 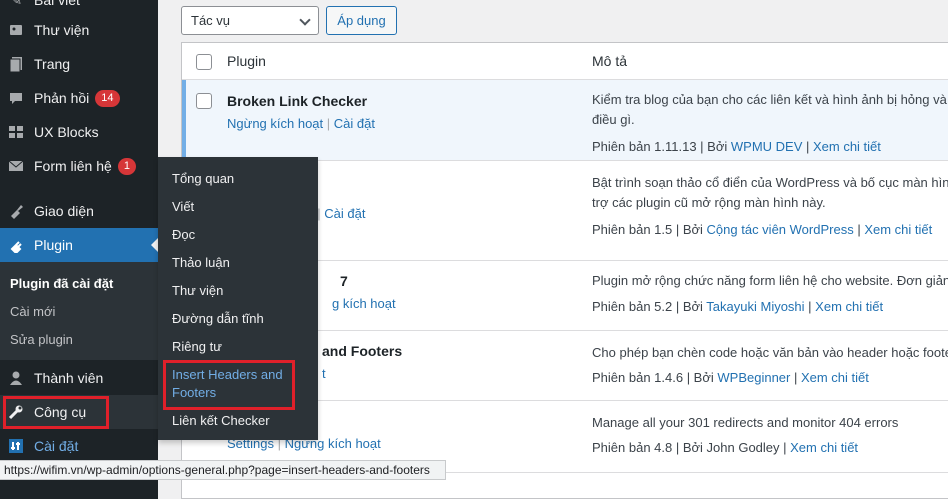 What do you see at coordinates (204, 62) in the screenshot?
I see `select-all-checkbox` at bounding box center [204, 62].